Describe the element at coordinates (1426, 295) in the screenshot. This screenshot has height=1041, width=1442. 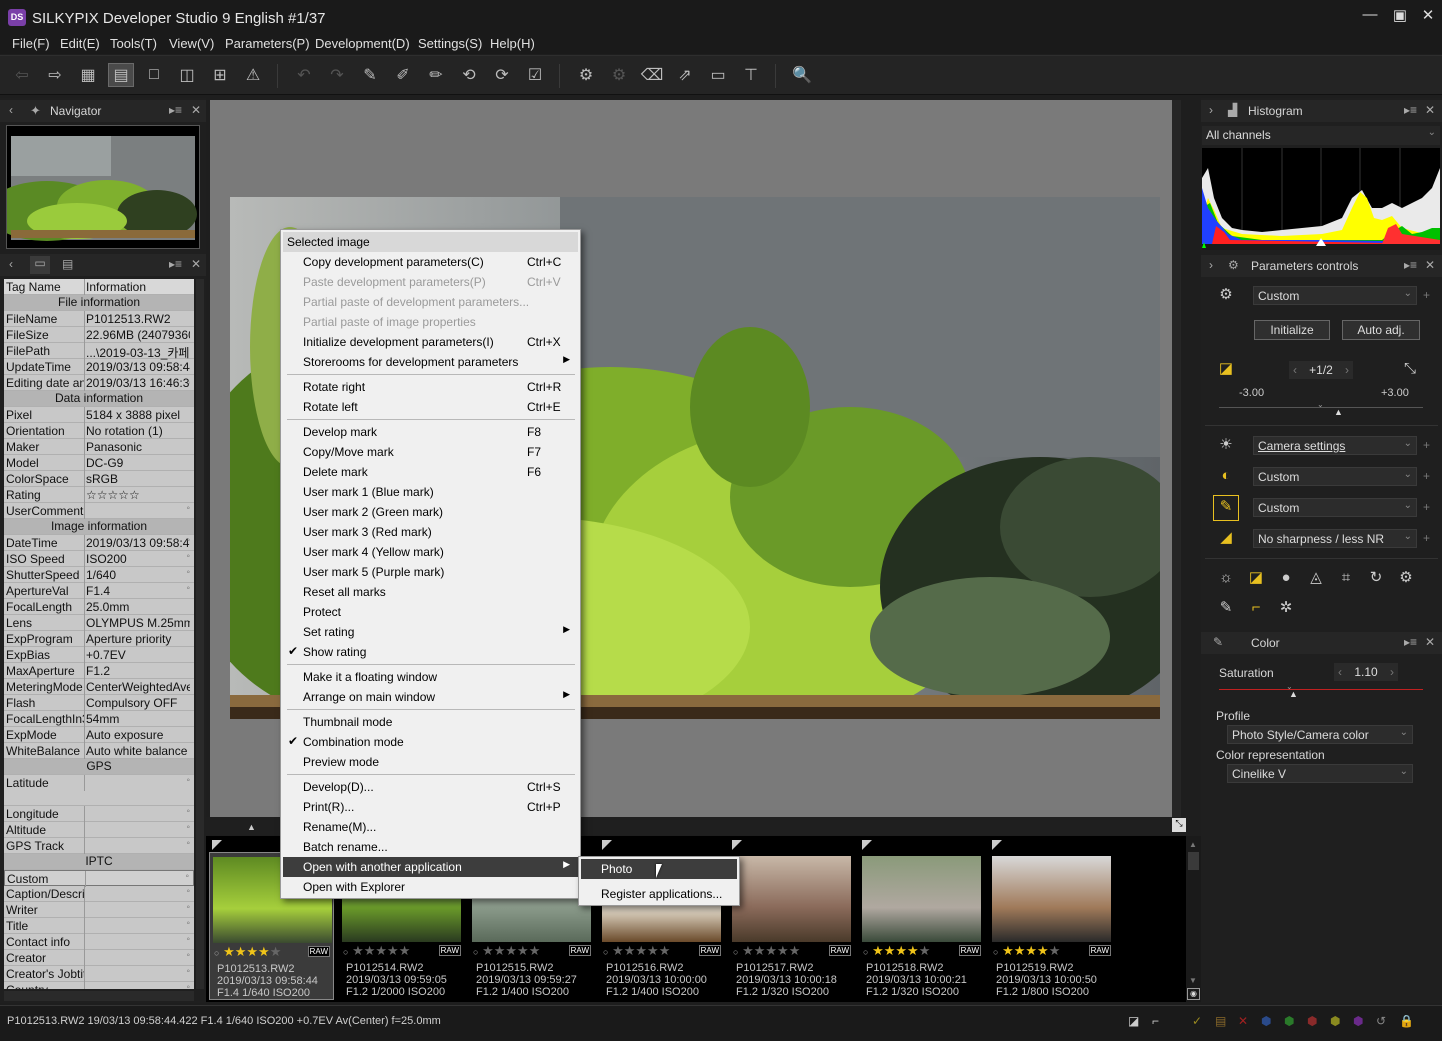
I see `add-preset-icon: +` at that location.